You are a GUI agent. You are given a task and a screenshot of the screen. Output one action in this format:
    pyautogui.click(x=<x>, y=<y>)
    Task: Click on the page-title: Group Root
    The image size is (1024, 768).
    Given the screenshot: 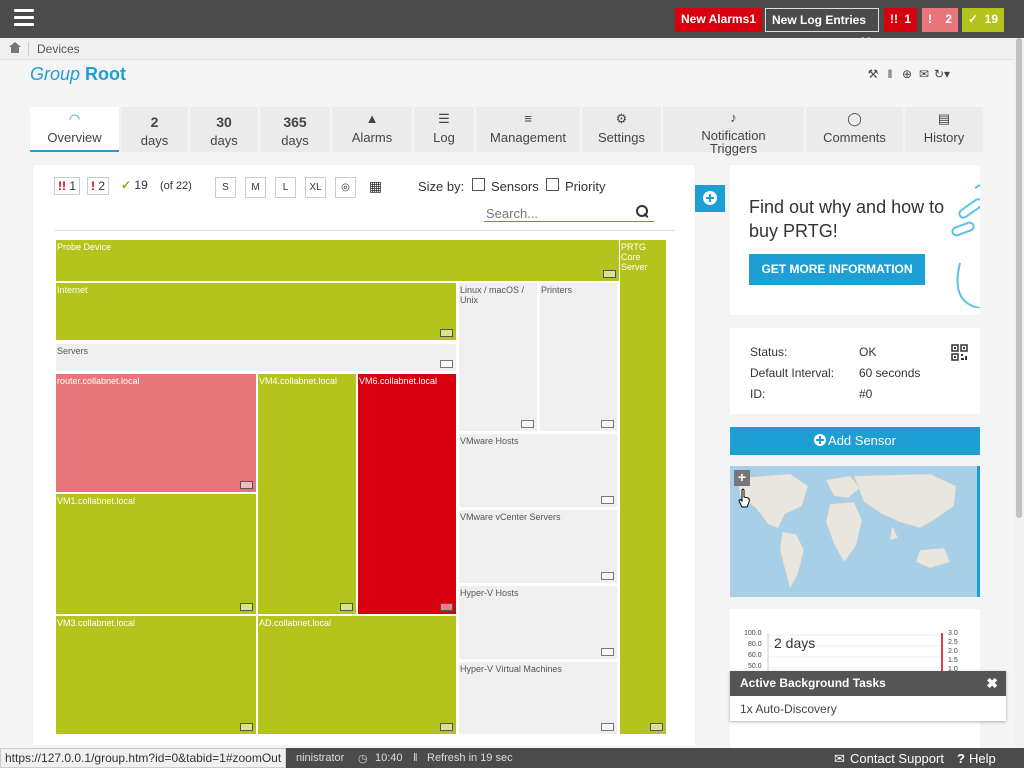 What is the action you would take?
    pyautogui.click(x=78, y=74)
    